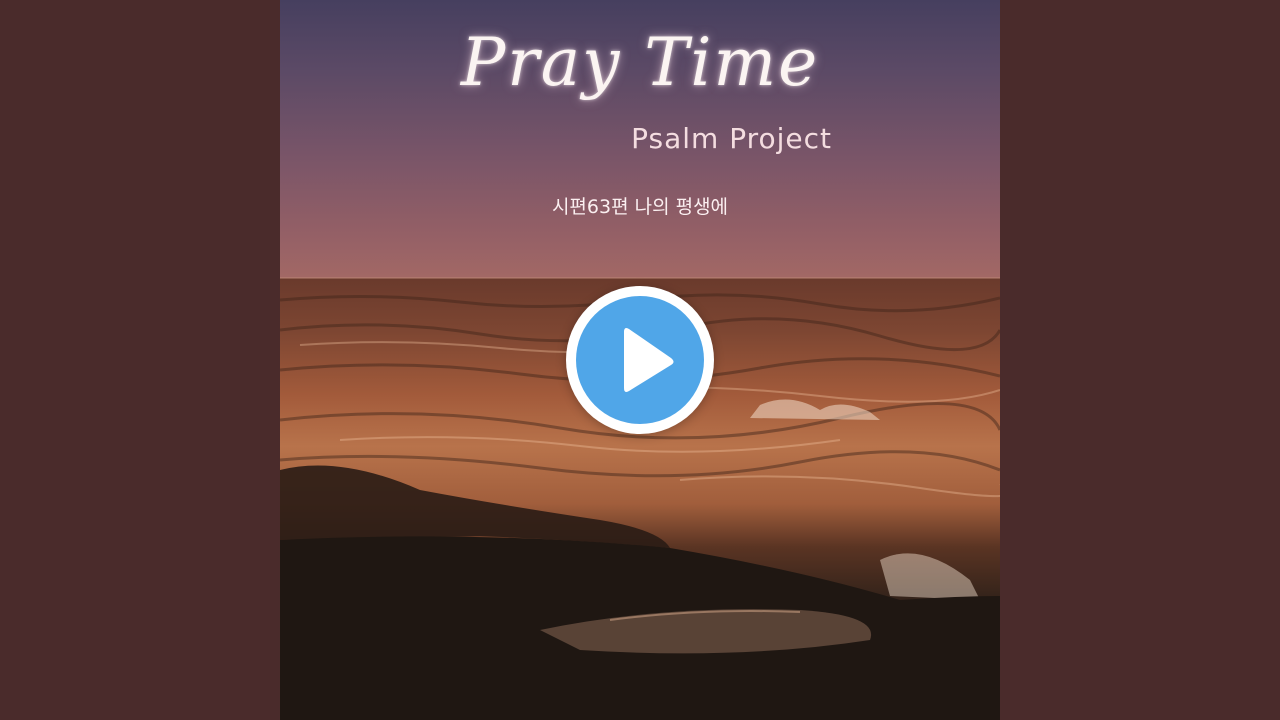 Image resolution: width=1280 pixels, height=720 pixels. What do you see at coordinates (731, 138) in the screenshot?
I see `artist-name: Psalm Project` at bounding box center [731, 138].